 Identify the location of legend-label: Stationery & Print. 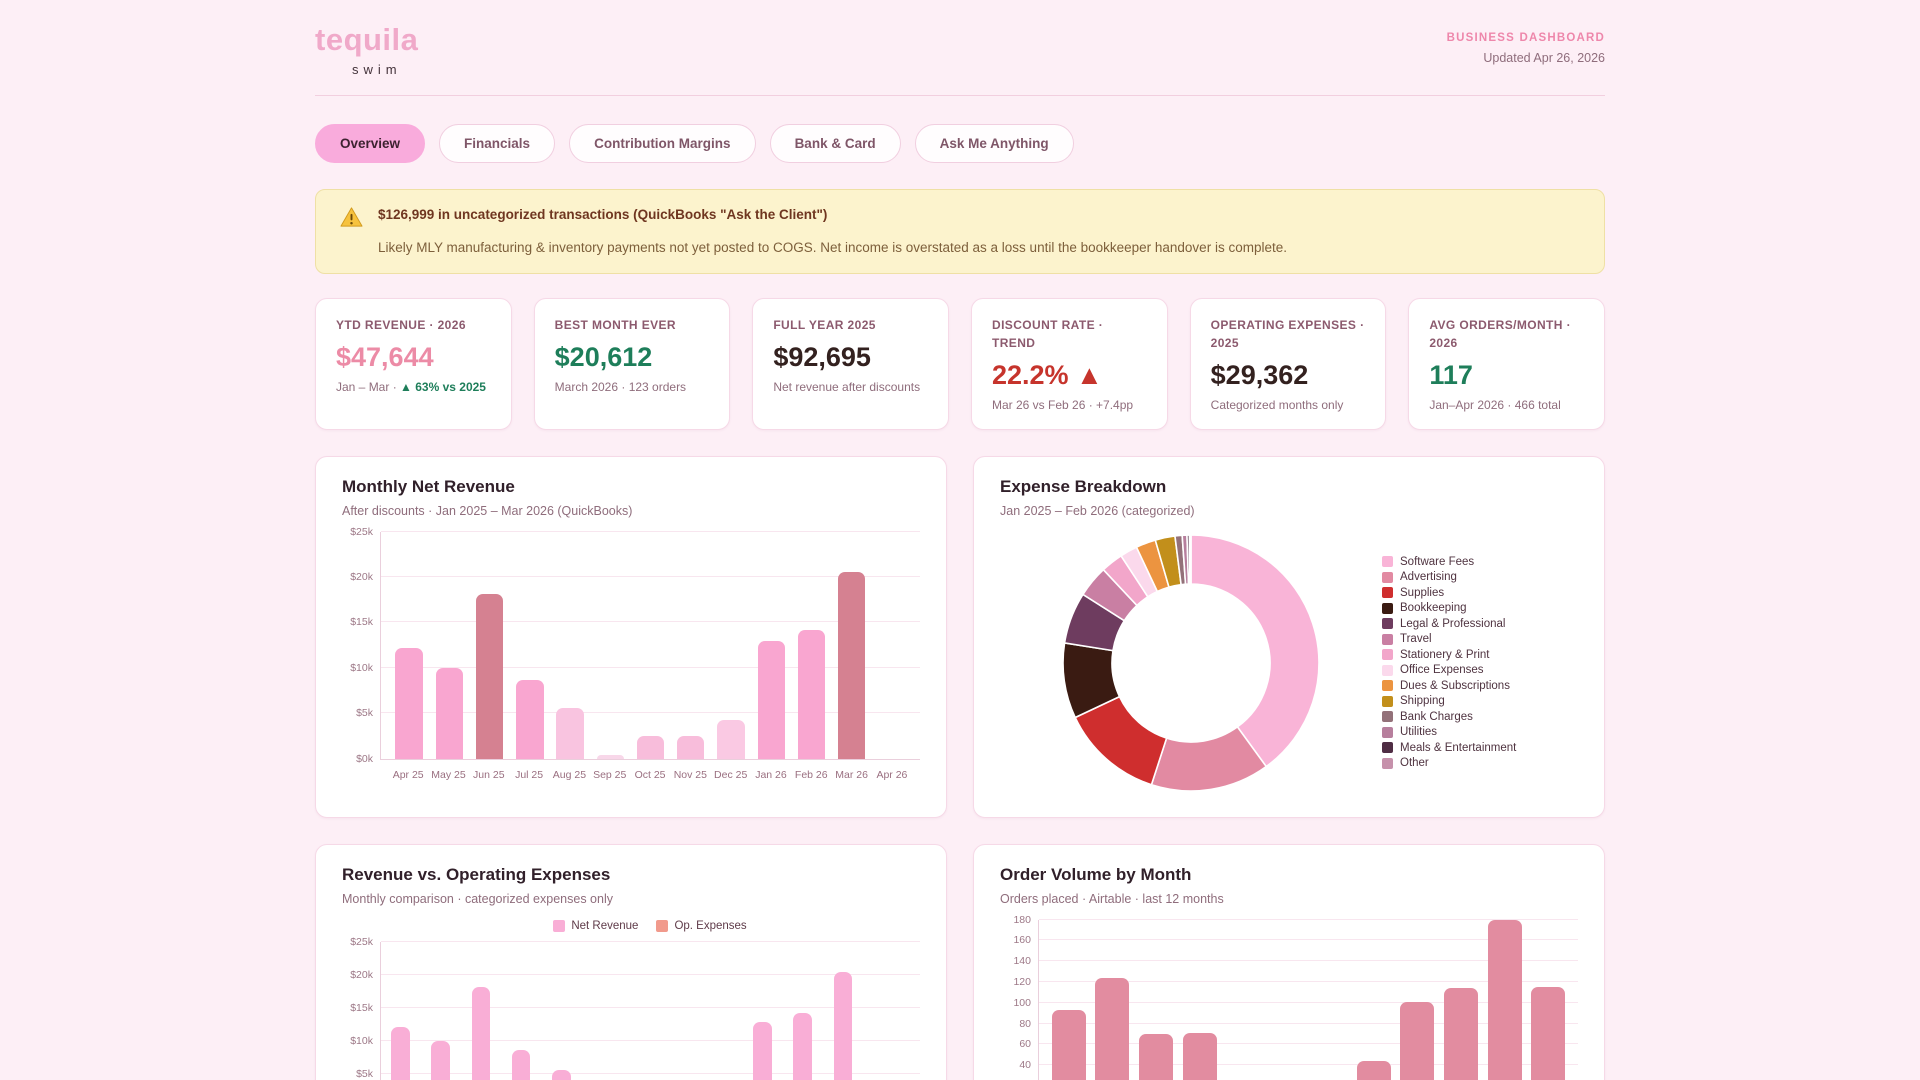
(1445, 654).